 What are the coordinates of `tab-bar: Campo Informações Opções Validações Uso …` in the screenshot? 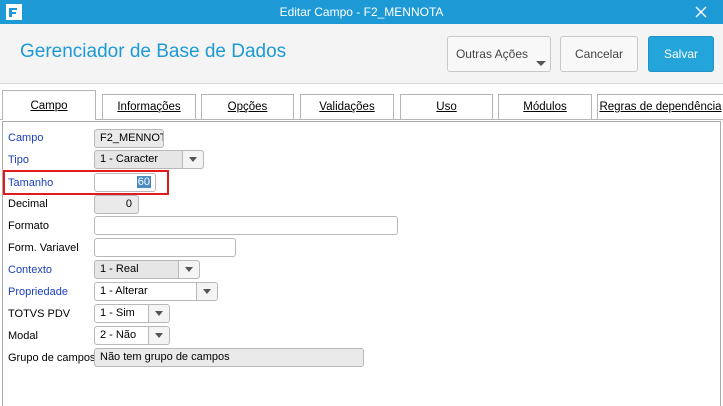 It's located at (361, 105).